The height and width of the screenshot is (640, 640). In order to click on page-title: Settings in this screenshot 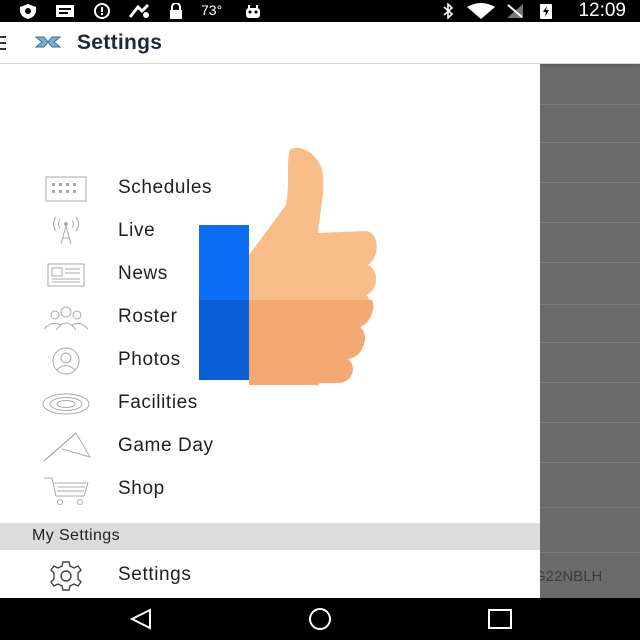, I will do `click(120, 42)`.